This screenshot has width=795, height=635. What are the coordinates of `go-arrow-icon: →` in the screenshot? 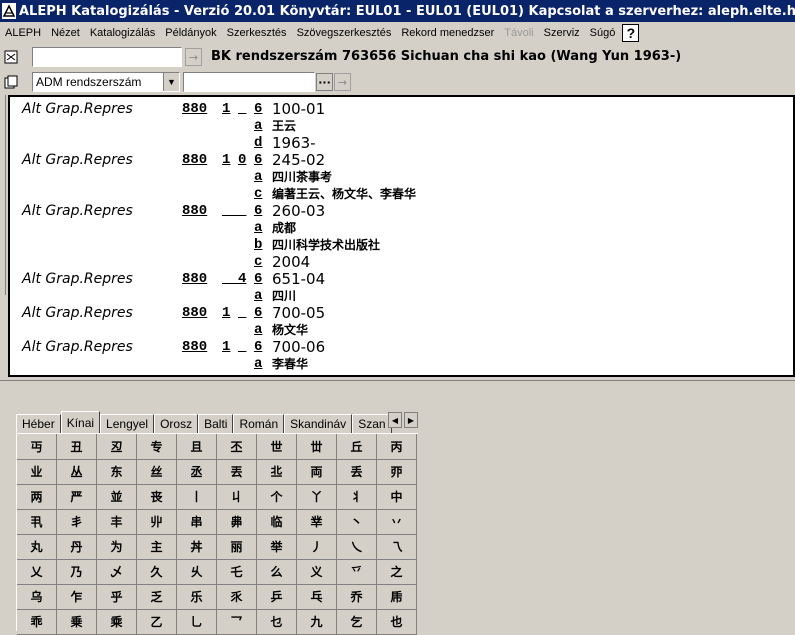 It's located at (193, 57).